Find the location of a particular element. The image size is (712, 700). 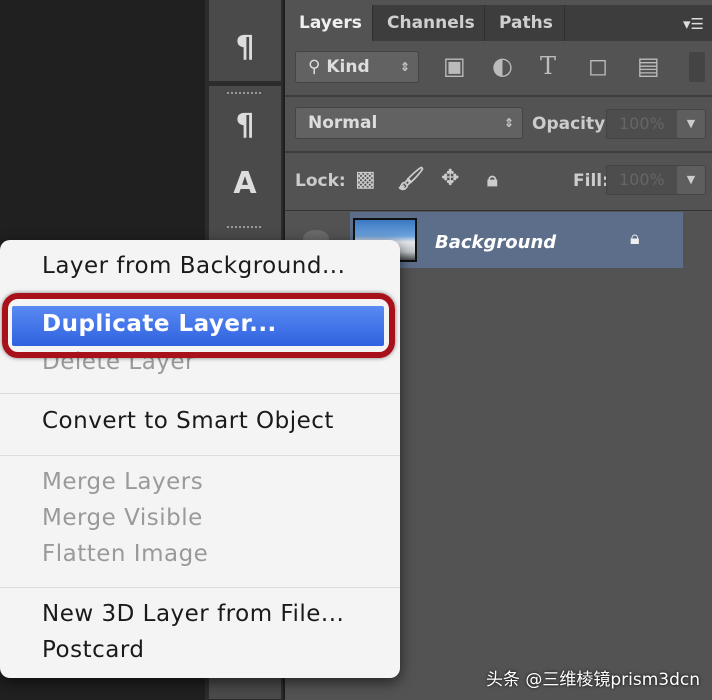

blend-mode-value: Normal is located at coordinates (343, 123).